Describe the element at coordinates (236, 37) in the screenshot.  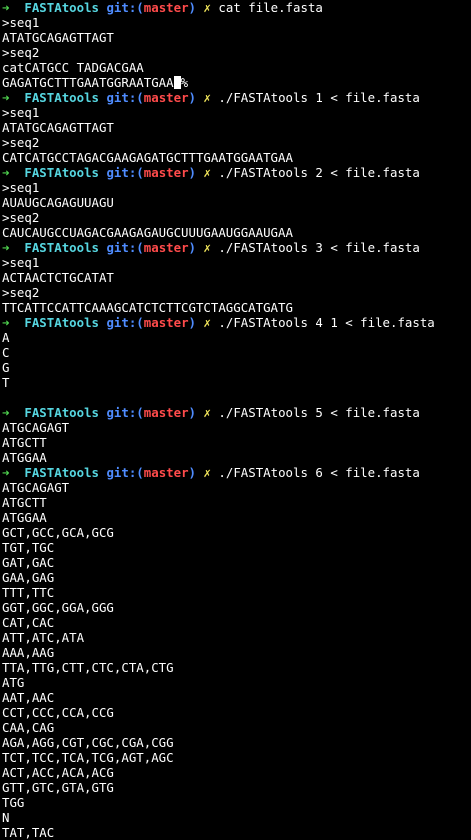
I see `output-line: ATATGCAGAGTTAGT` at that location.